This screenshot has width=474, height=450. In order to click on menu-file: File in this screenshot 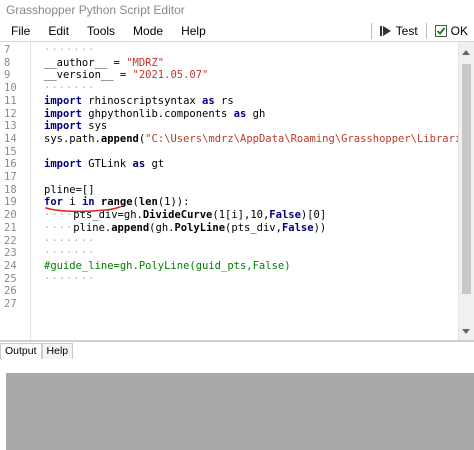, I will do `click(19, 31)`.